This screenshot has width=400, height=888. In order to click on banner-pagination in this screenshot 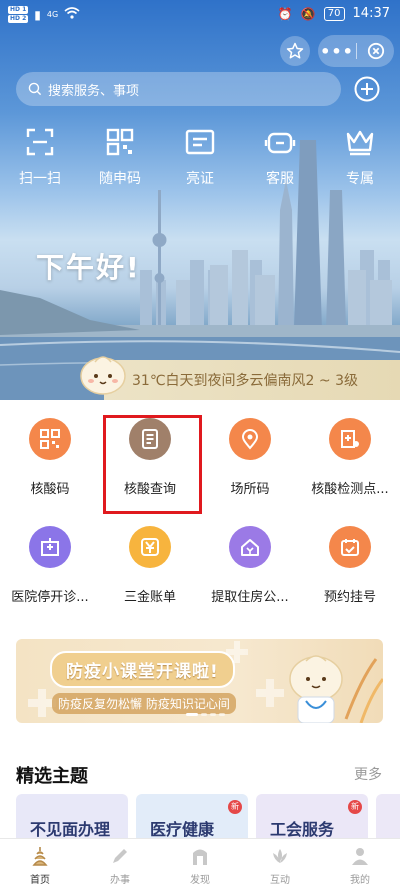, I will do `click(205, 714)`.